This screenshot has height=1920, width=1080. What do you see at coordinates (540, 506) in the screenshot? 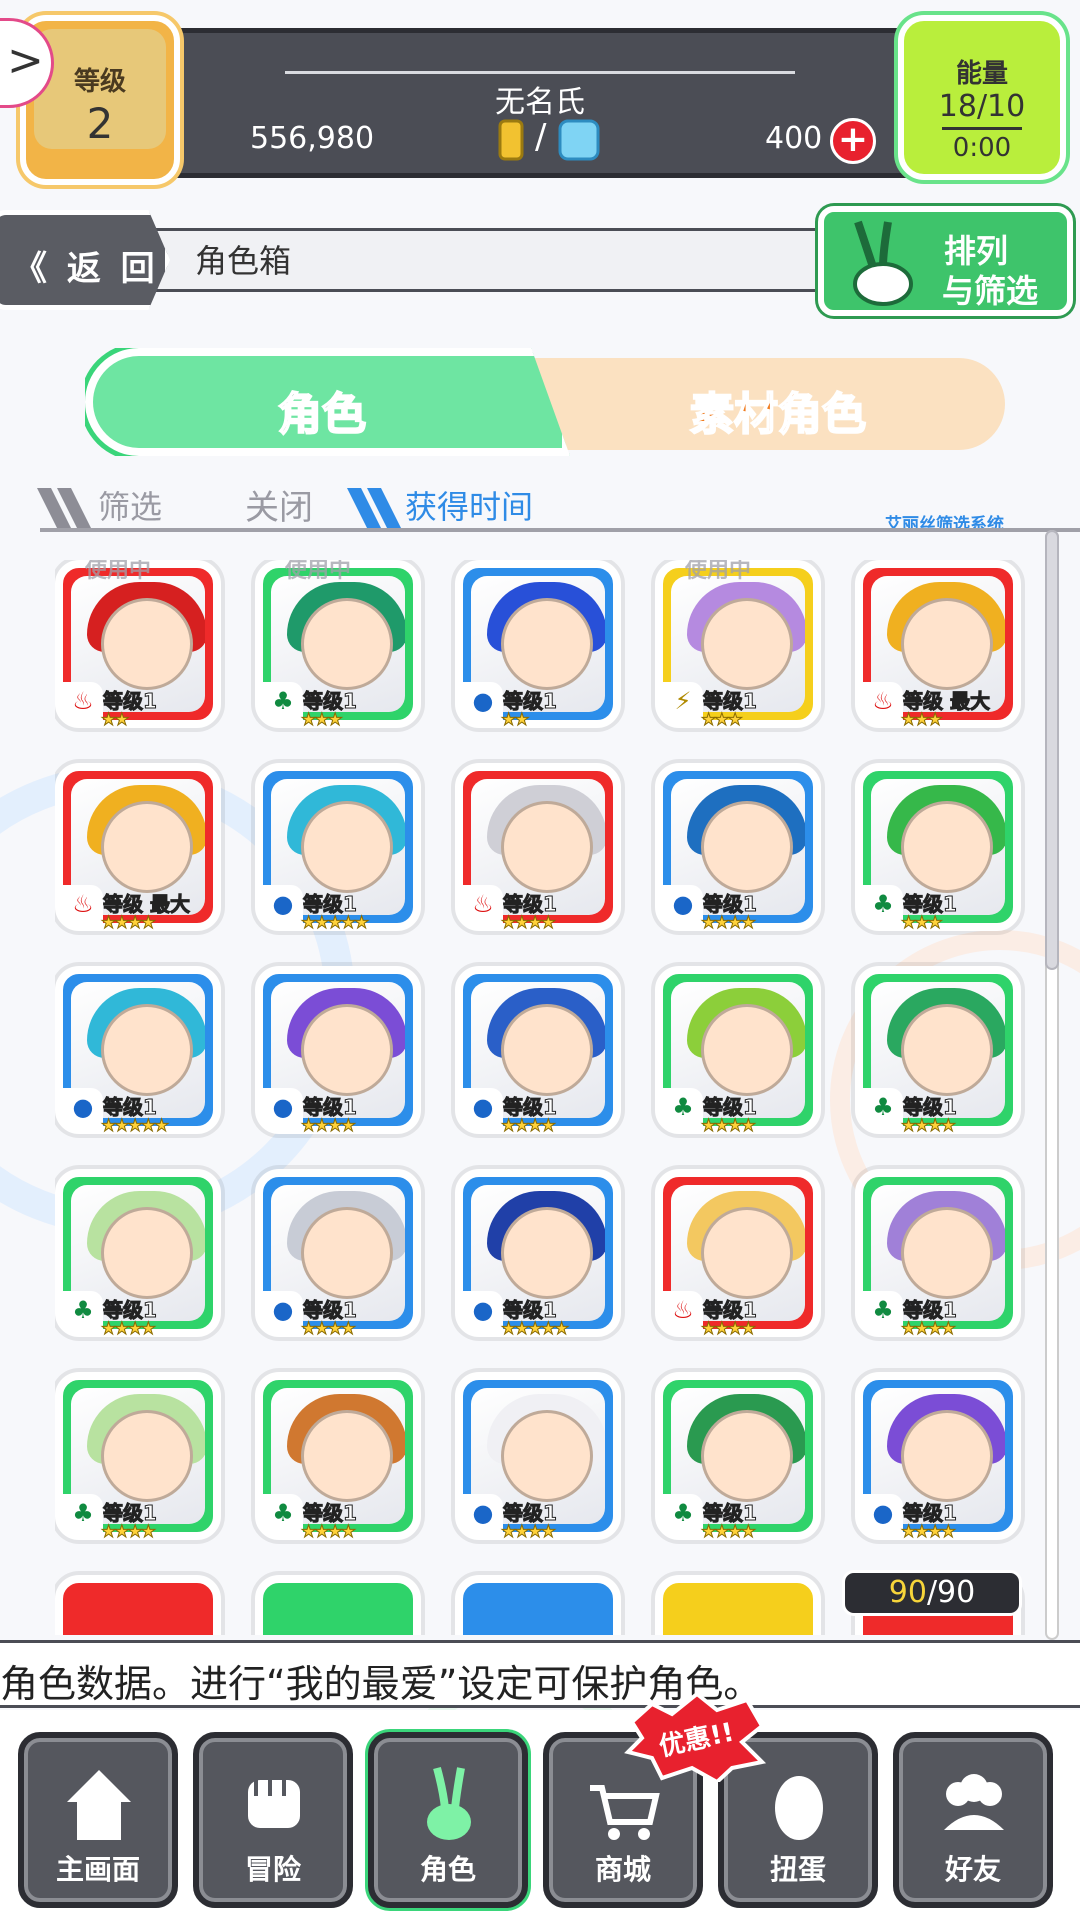
I see `filter-bar: 筛选 关闭 获得时间 艾丽丝筛选系统` at bounding box center [540, 506].